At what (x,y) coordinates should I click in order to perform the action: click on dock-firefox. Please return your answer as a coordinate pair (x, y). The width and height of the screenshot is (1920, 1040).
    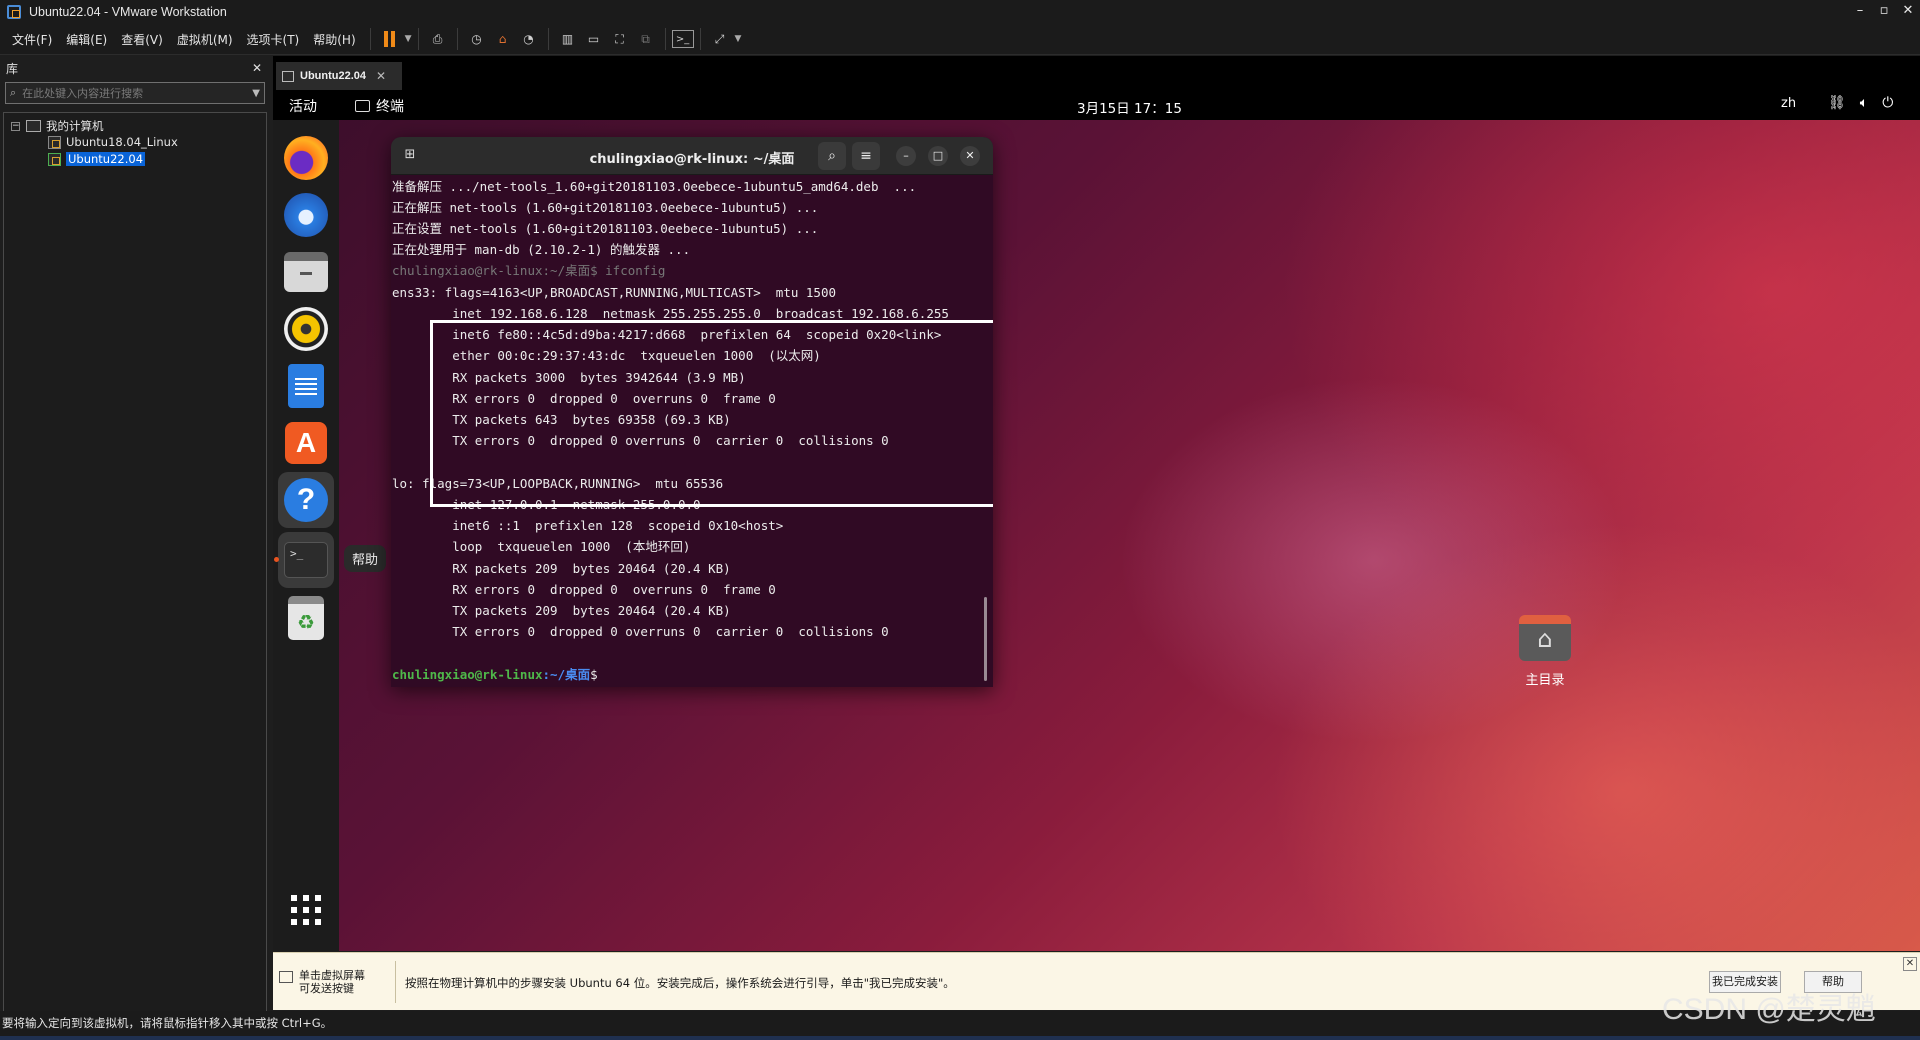
    Looking at the image, I should click on (306, 158).